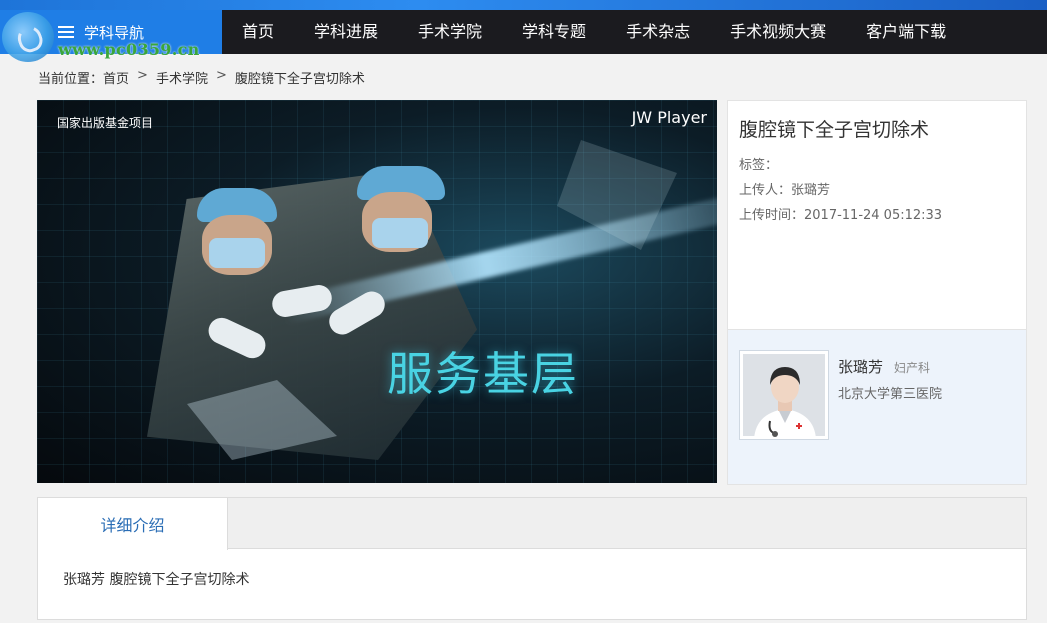 Image resolution: width=1047 pixels, height=623 pixels. What do you see at coordinates (182, 77) in the screenshot?
I see `breadcrumb-link-academy: 手术学院` at bounding box center [182, 77].